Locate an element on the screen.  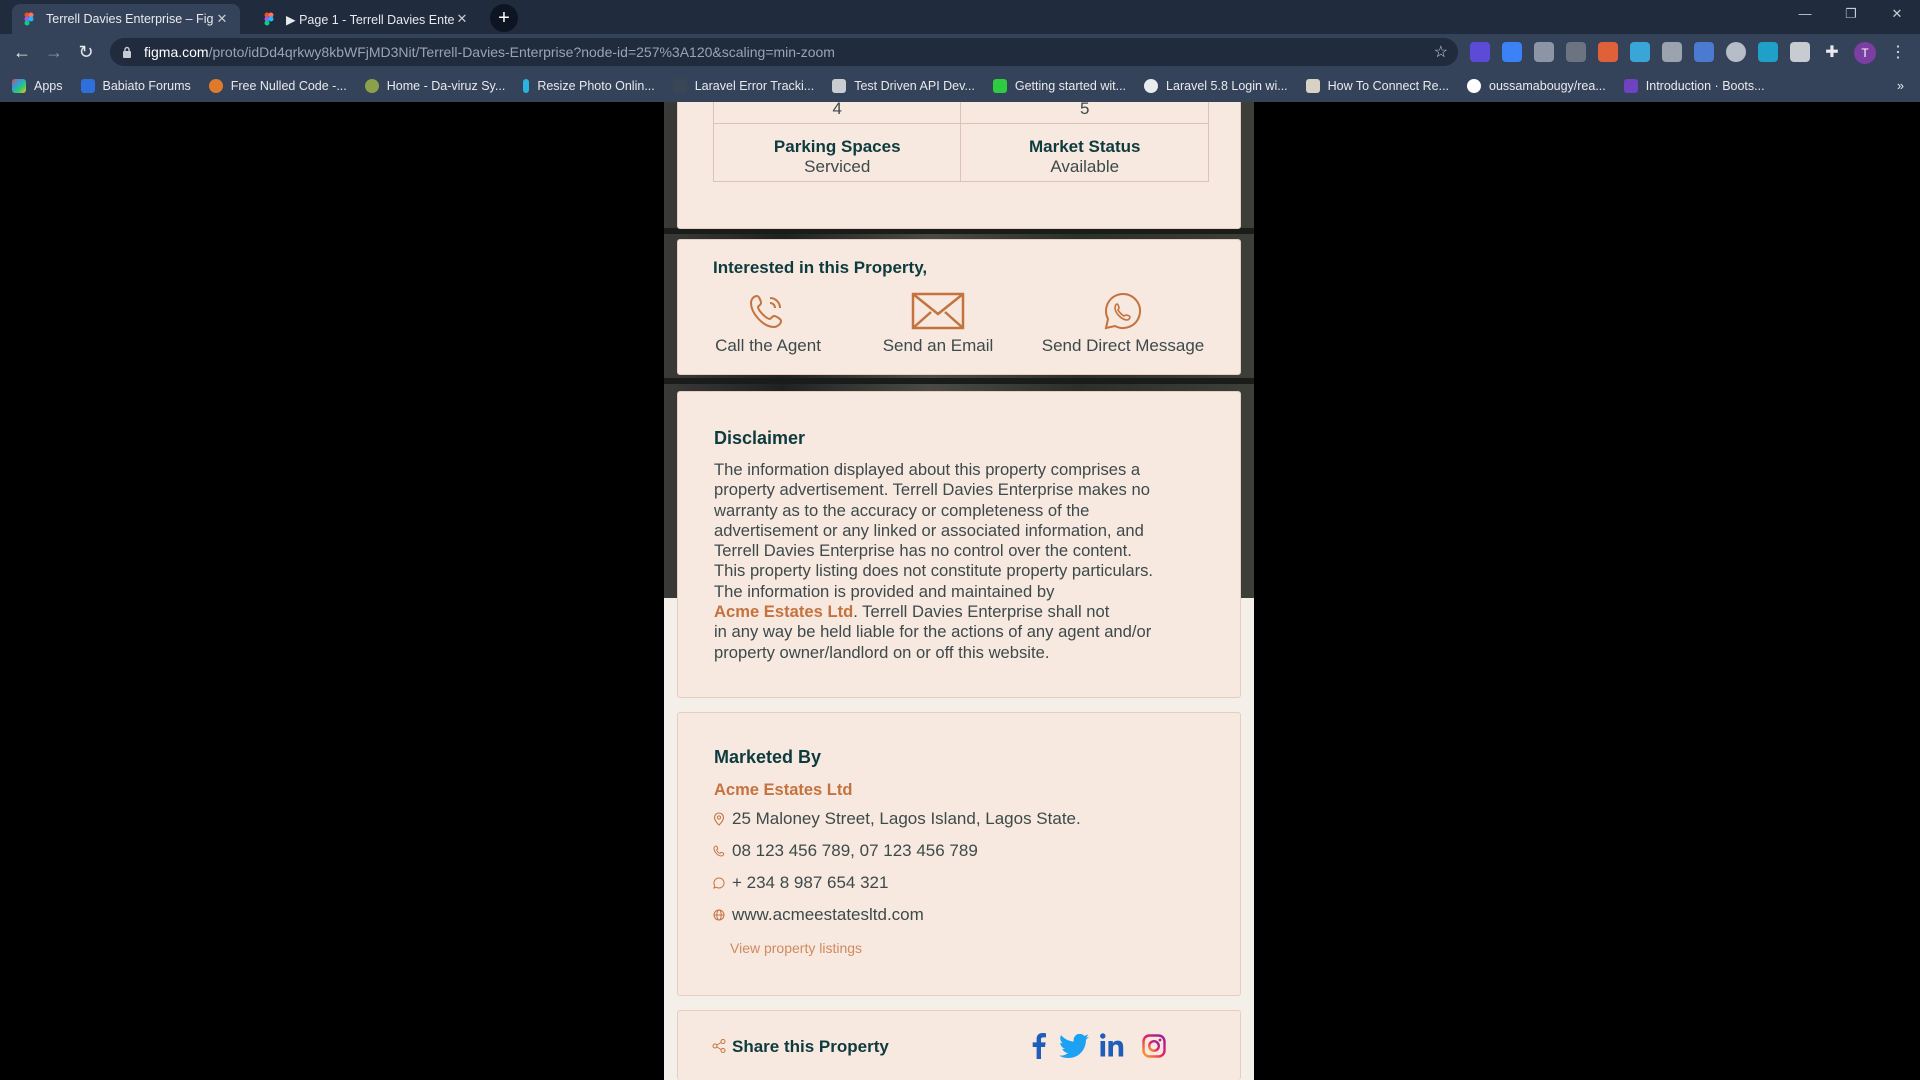
agency-whatsapp: + 234 8 987 654 321 is located at coordinates (800, 883).